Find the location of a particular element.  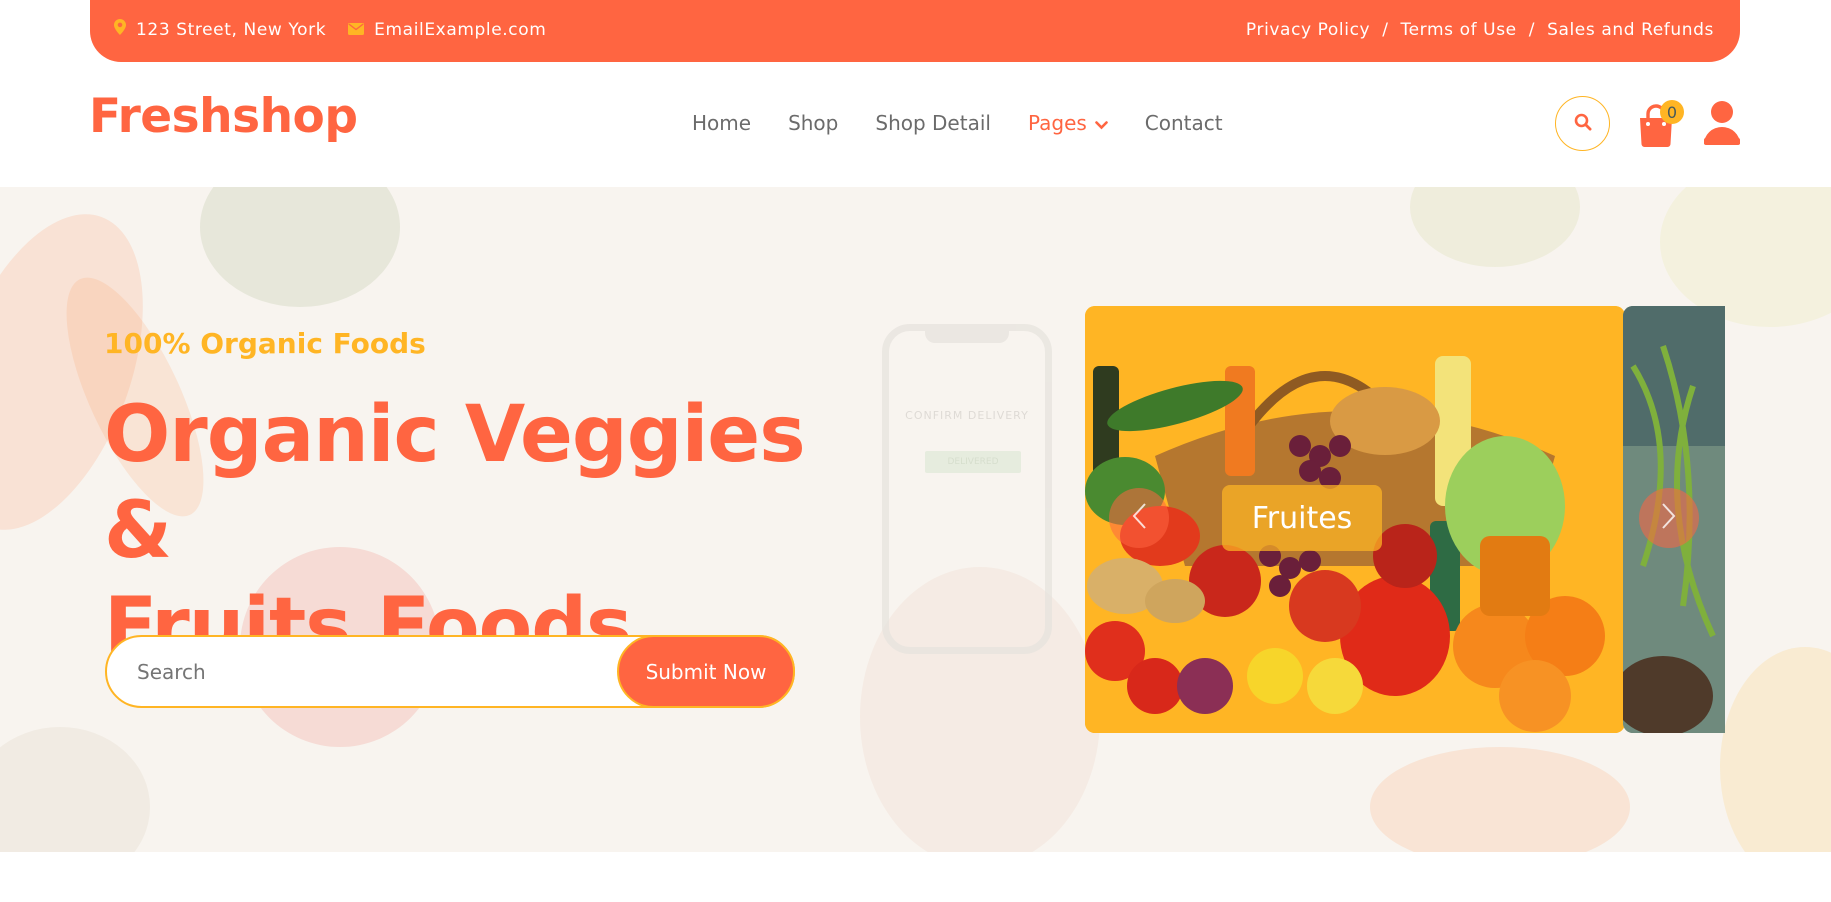

site-logo: Freshshop is located at coordinates (223, 116).